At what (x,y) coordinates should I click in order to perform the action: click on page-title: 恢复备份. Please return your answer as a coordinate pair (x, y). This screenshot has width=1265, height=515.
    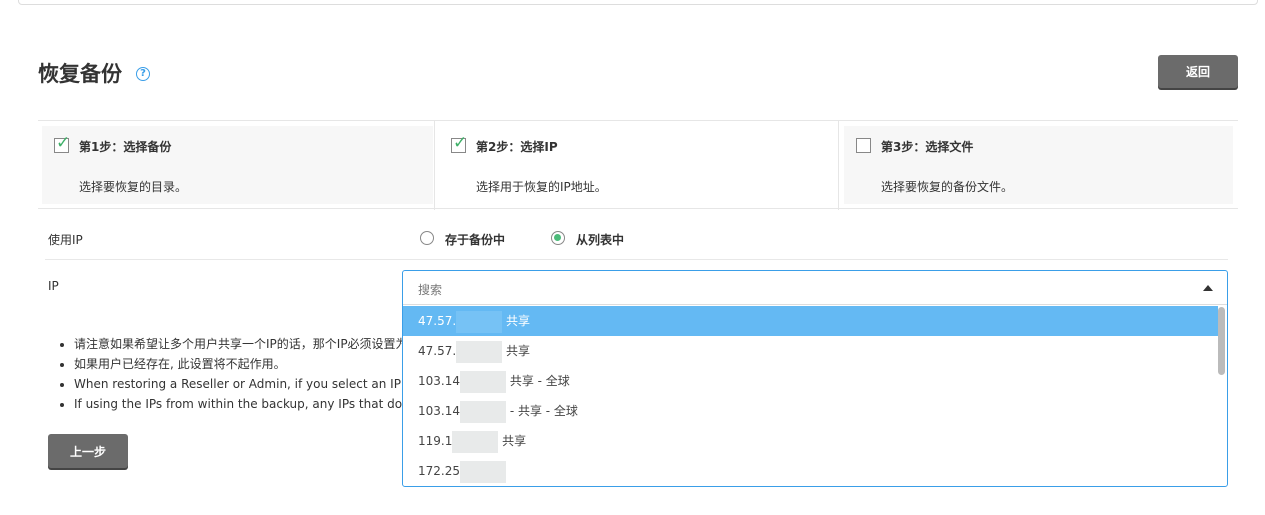
    Looking at the image, I should click on (80, 74).